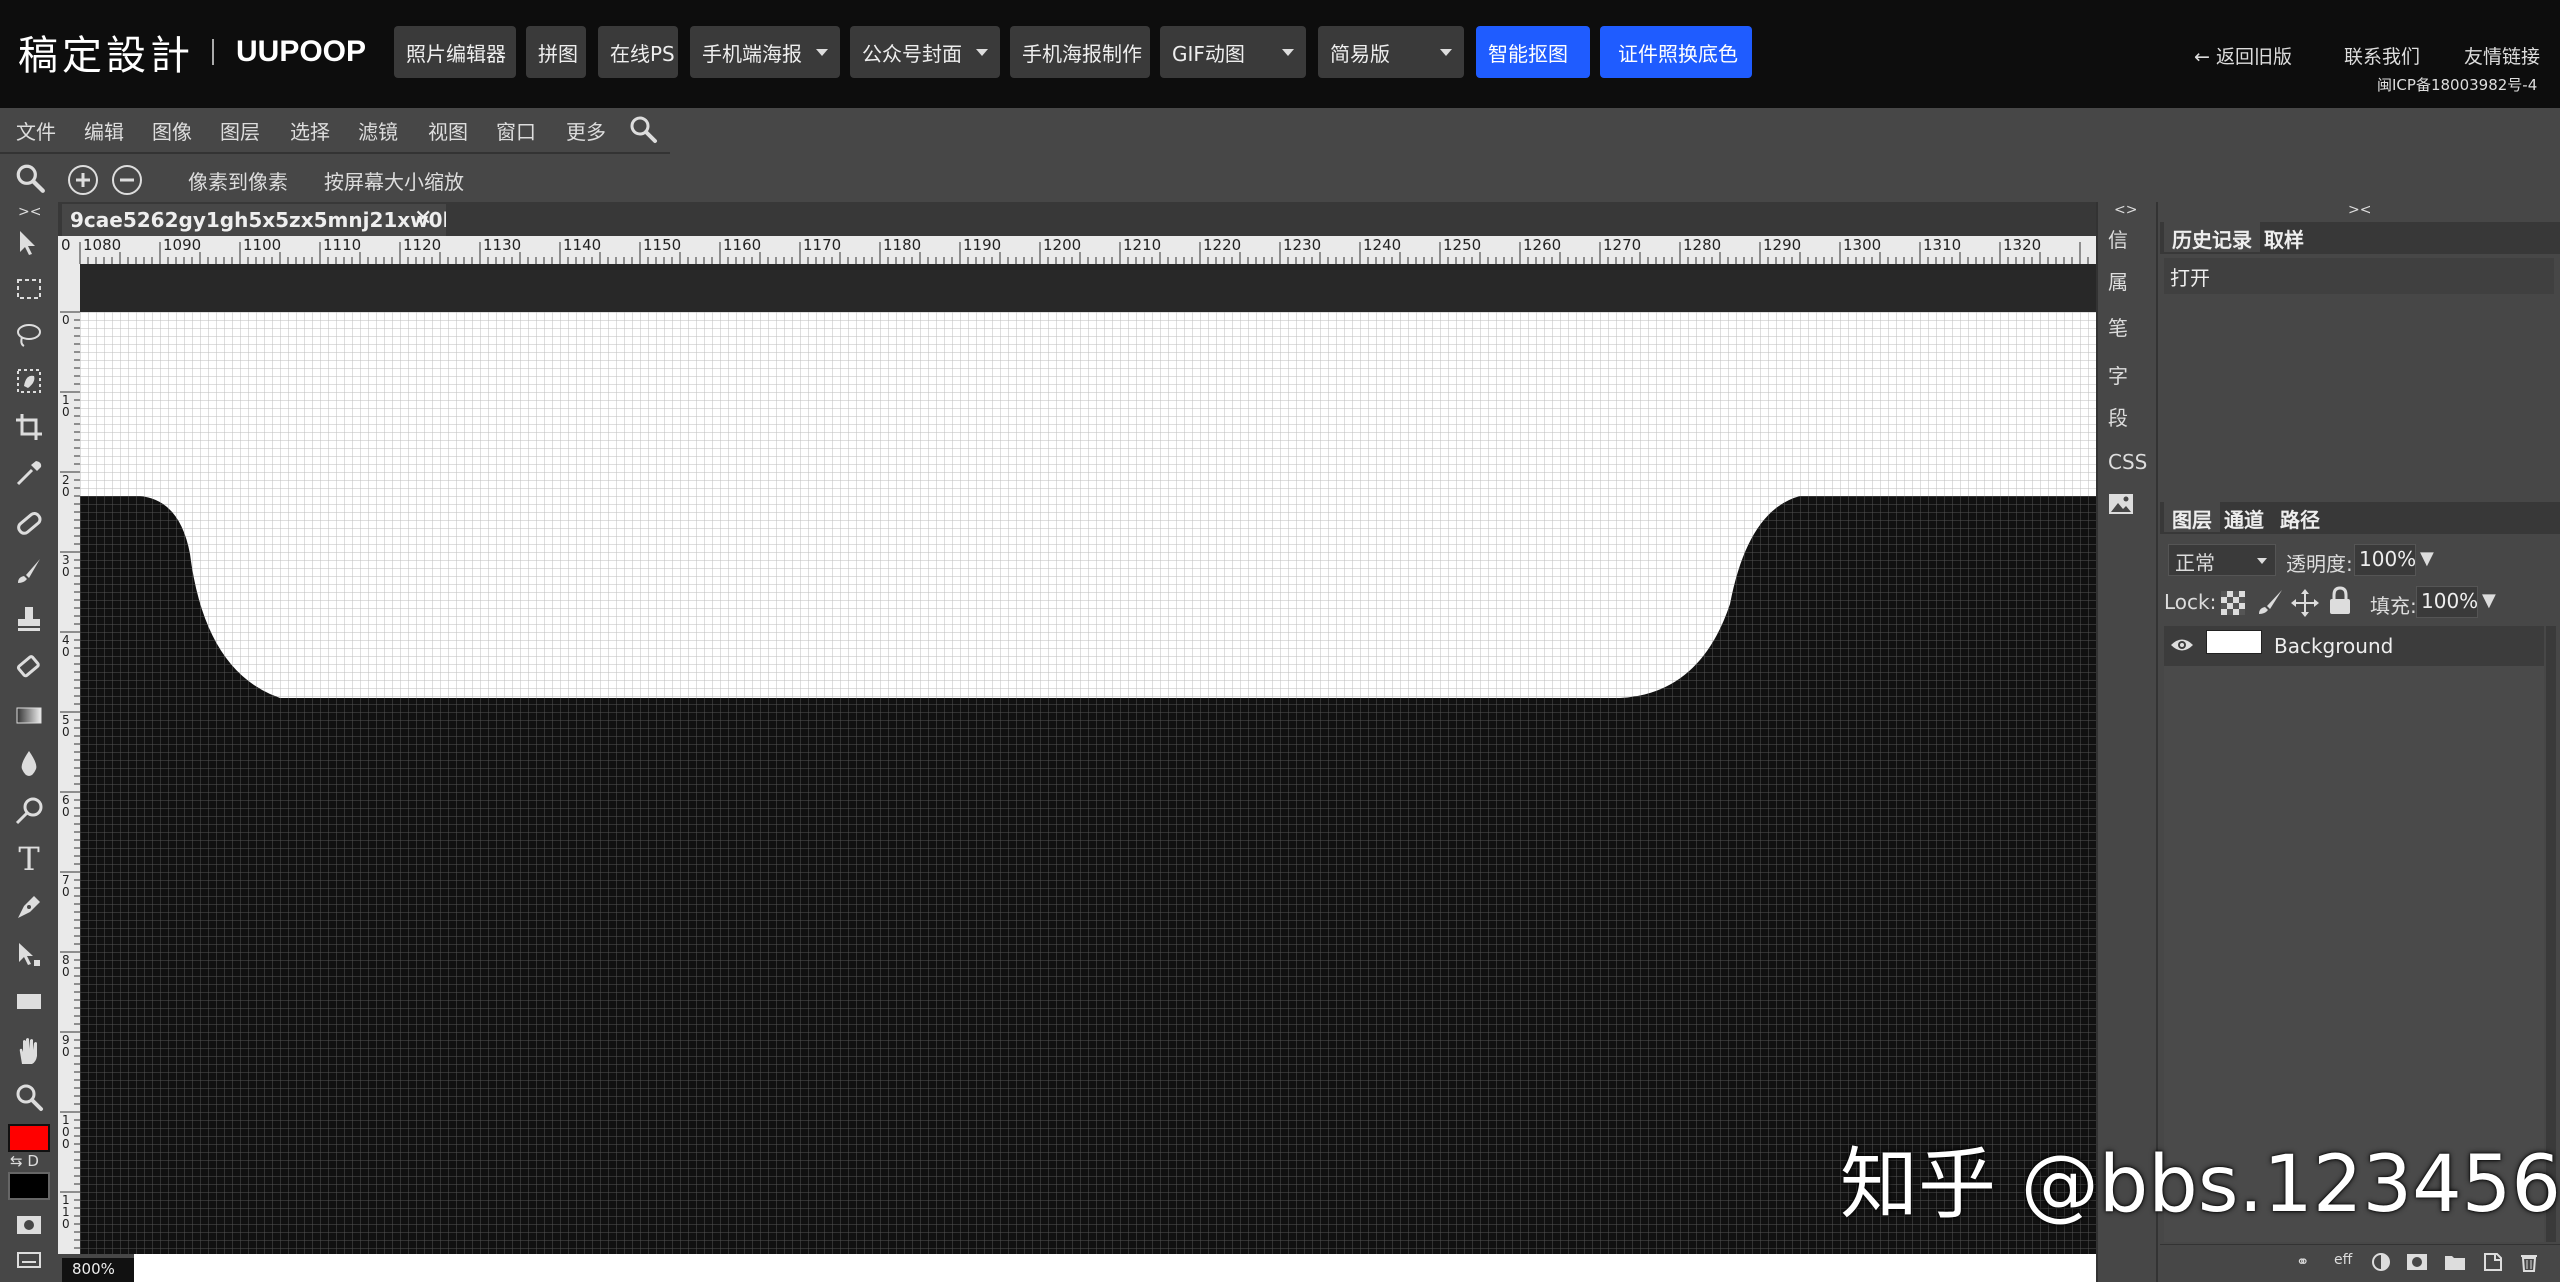 The image size is (2560, 1282). Describe the element at coordinates (2284, 237) in the screenshot. I see `tab-sampling: 取样` at that location.